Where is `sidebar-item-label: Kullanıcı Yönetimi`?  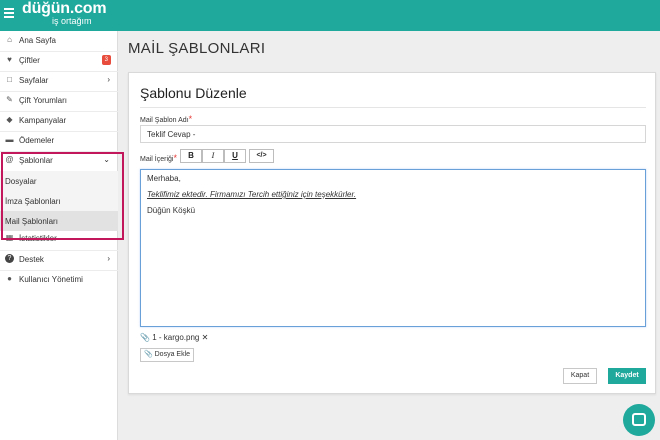 sidebar-item-label: Kullanıcı Yönetimi is located at coordinates (51, 279).